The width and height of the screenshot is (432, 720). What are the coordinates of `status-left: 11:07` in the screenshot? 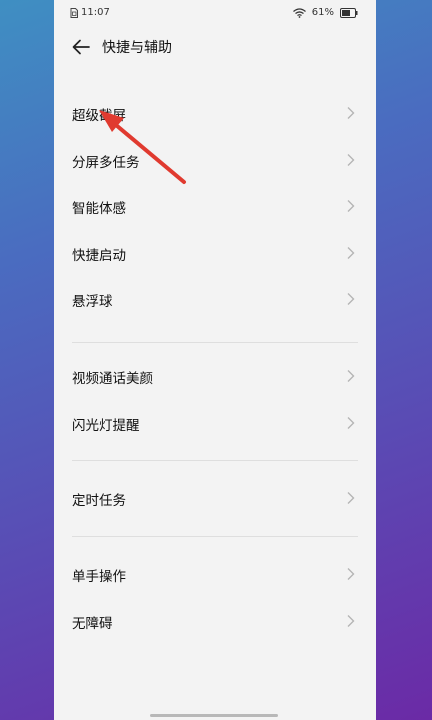 It's located at (90, 12).